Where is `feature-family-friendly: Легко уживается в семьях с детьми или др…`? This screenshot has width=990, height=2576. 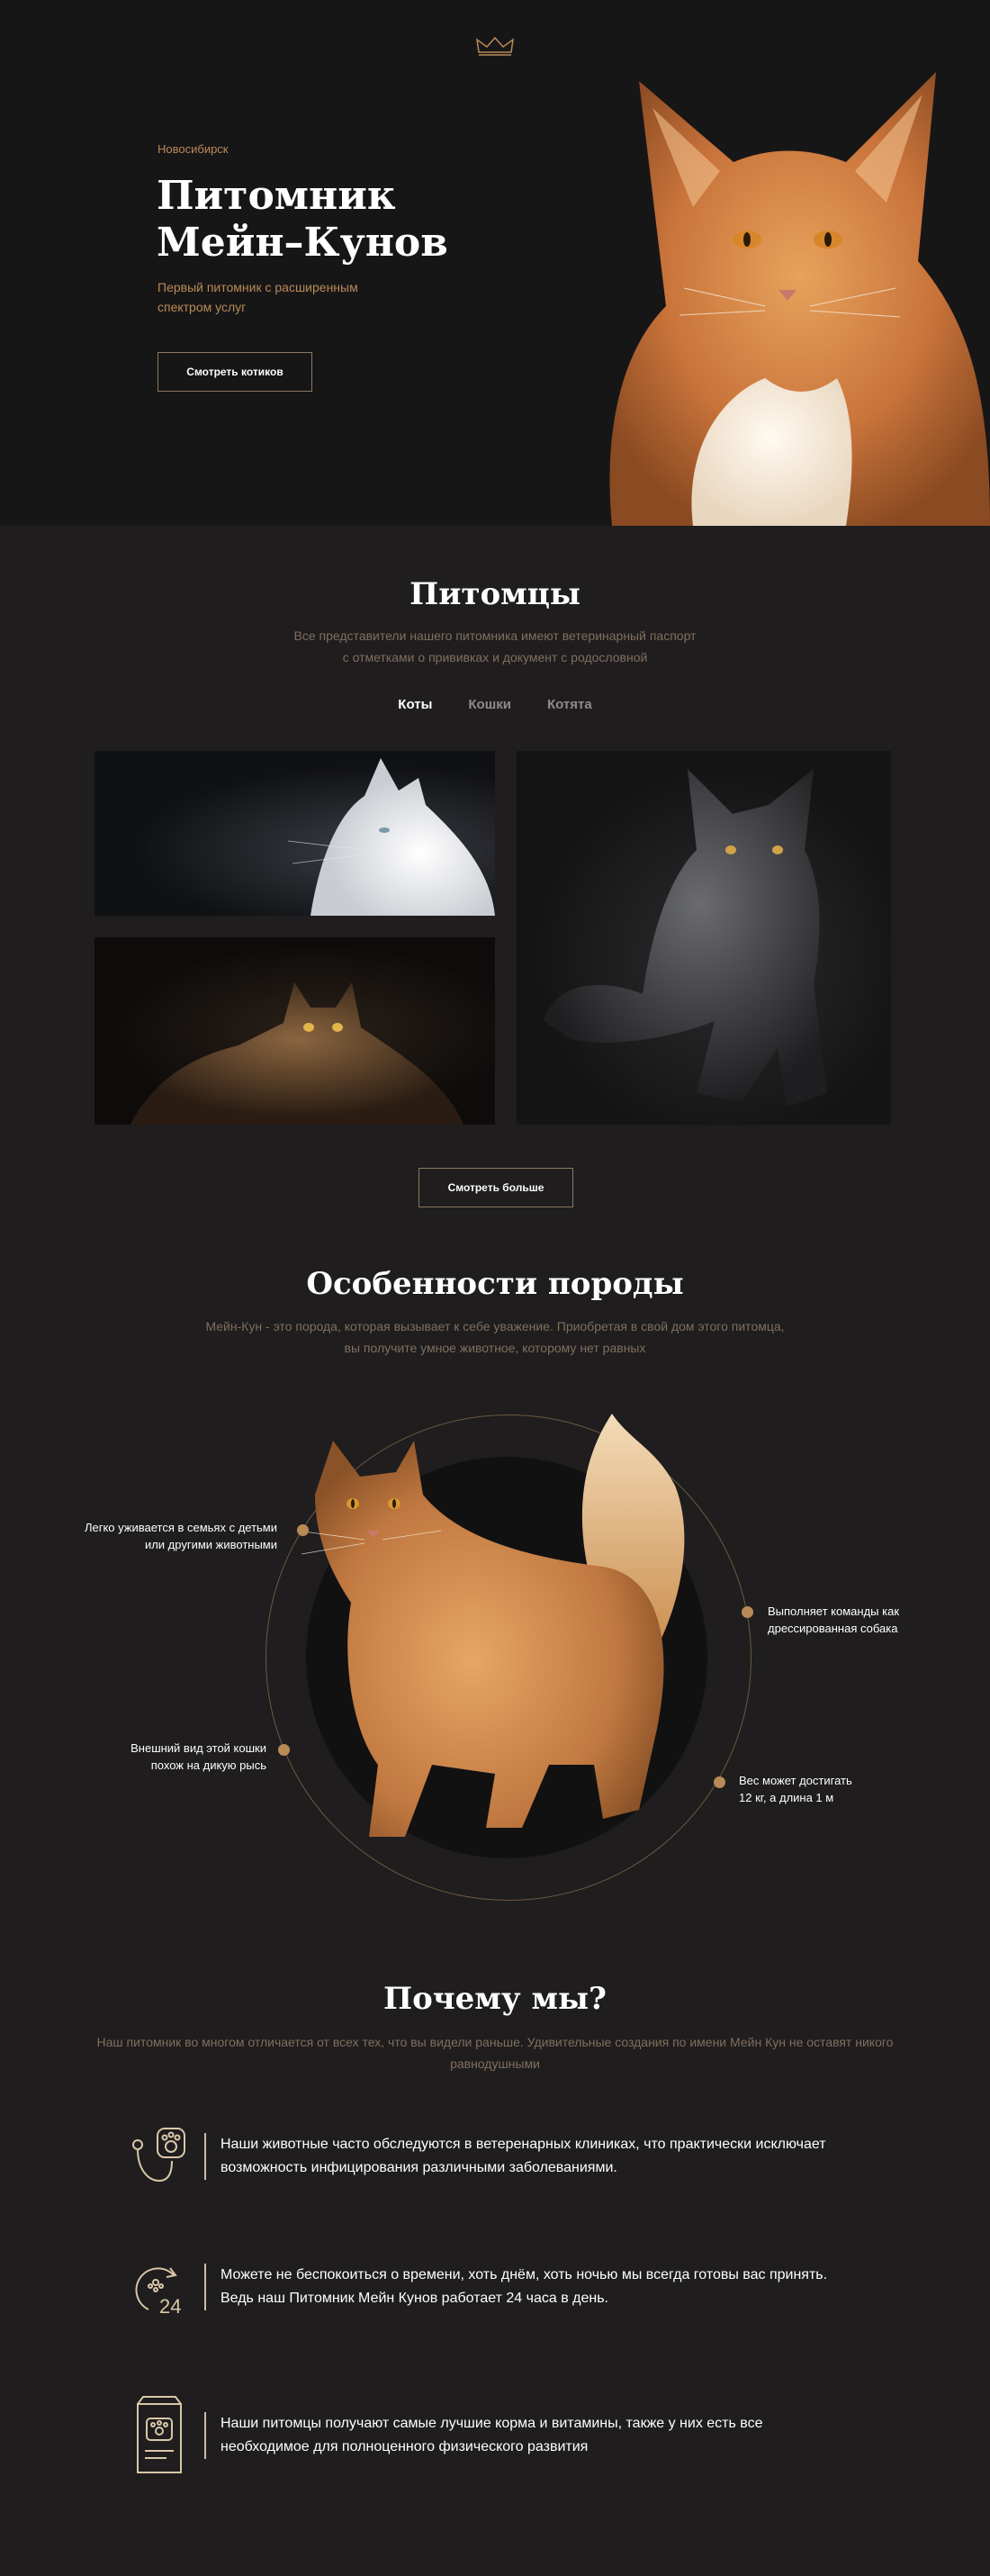
feature-family-friendly: Легко уживается в семьях с детьми или др… is located at coordinates (181, 1536).